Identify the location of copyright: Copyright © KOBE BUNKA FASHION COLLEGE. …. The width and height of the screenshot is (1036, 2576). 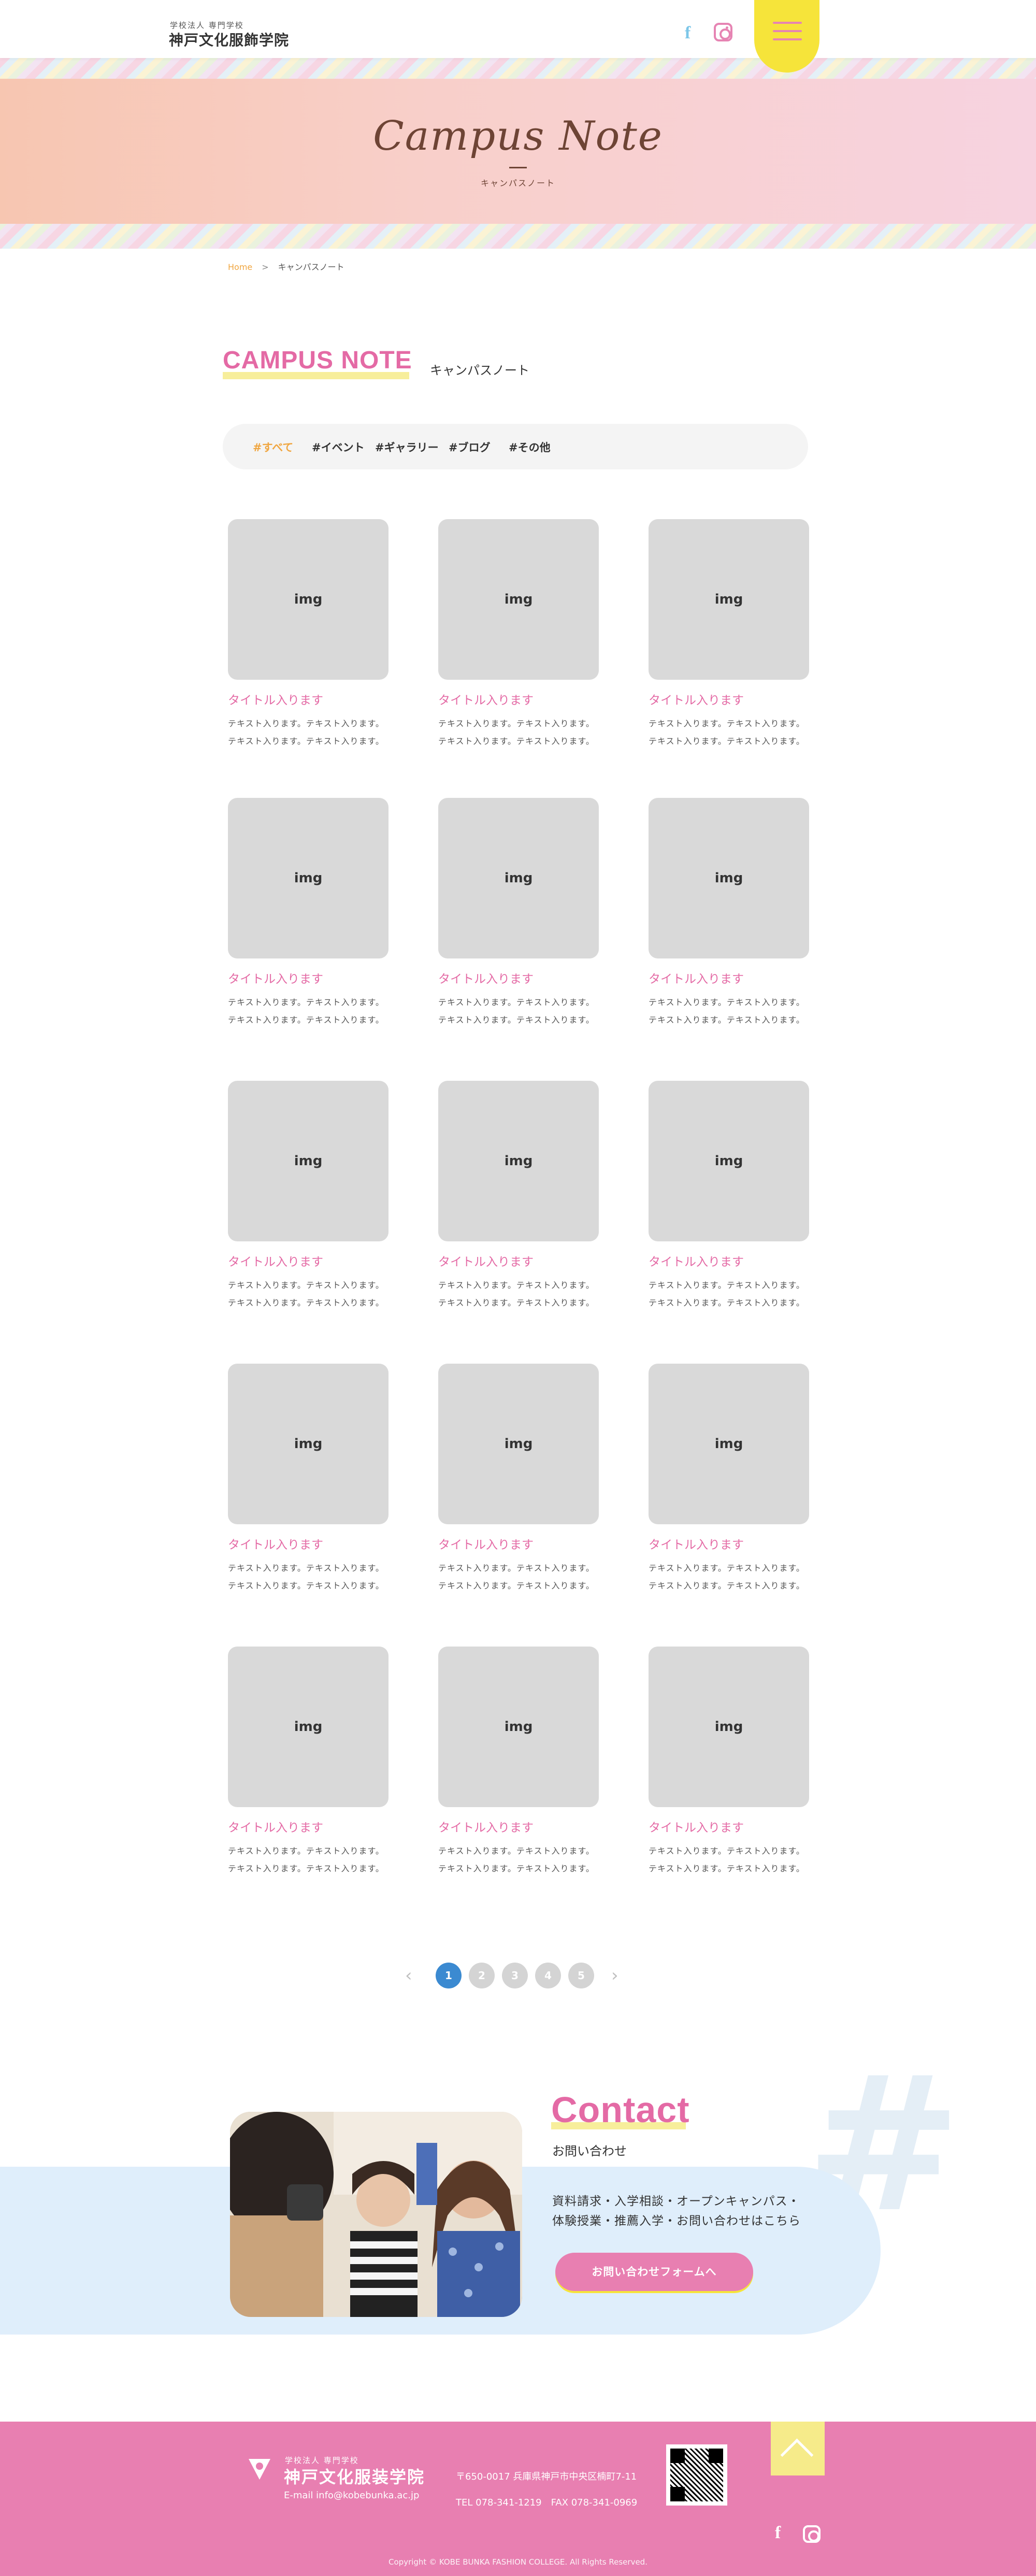
(518, 2562).